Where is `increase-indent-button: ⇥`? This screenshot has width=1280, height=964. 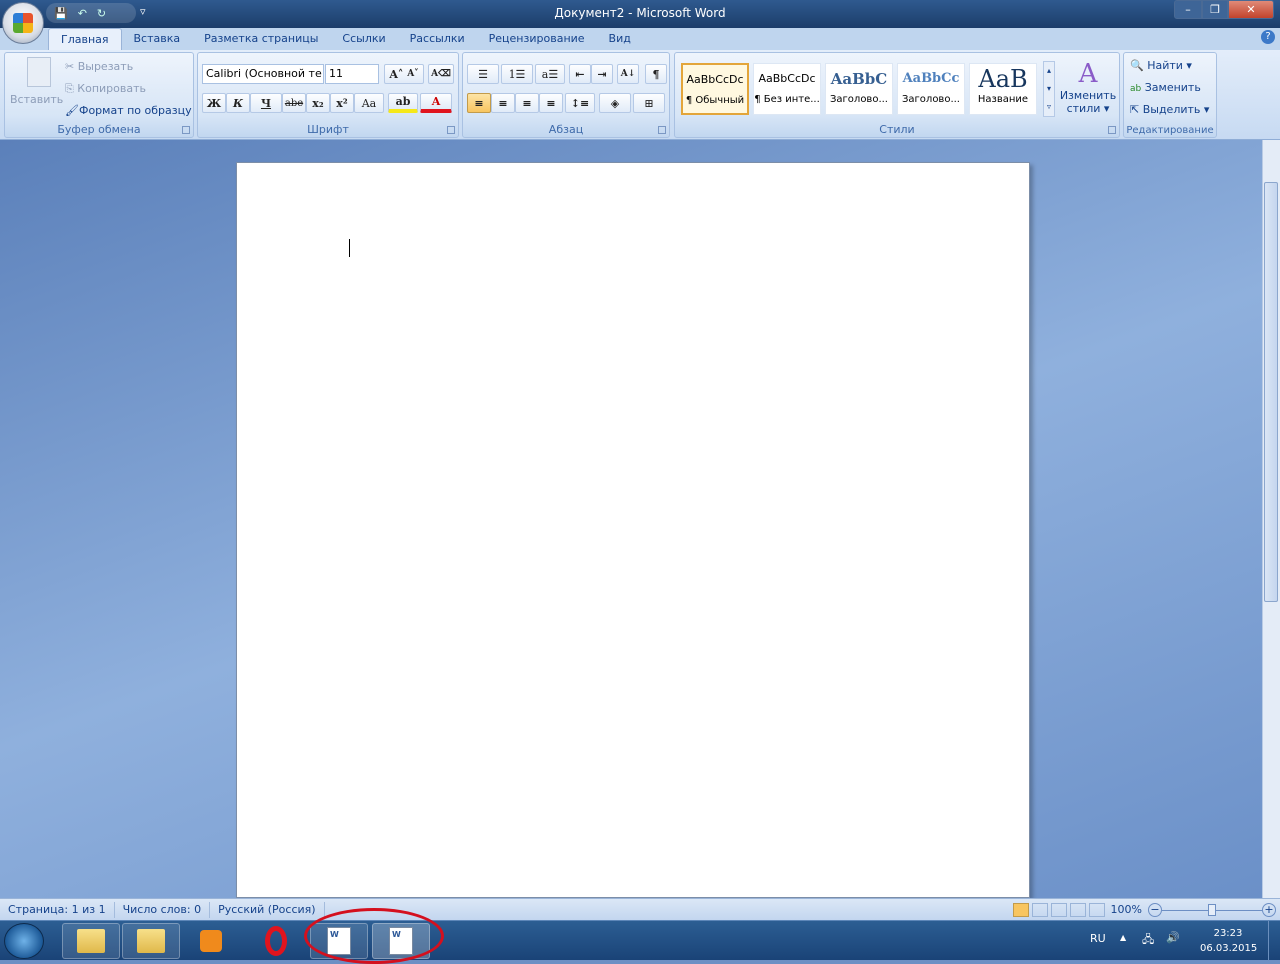
increase-indent-button: ⇥ is located at coordinates (602, 74).